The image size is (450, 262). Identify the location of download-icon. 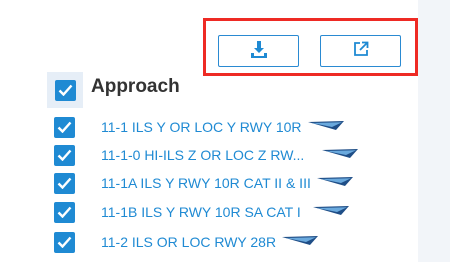
(259, 51).